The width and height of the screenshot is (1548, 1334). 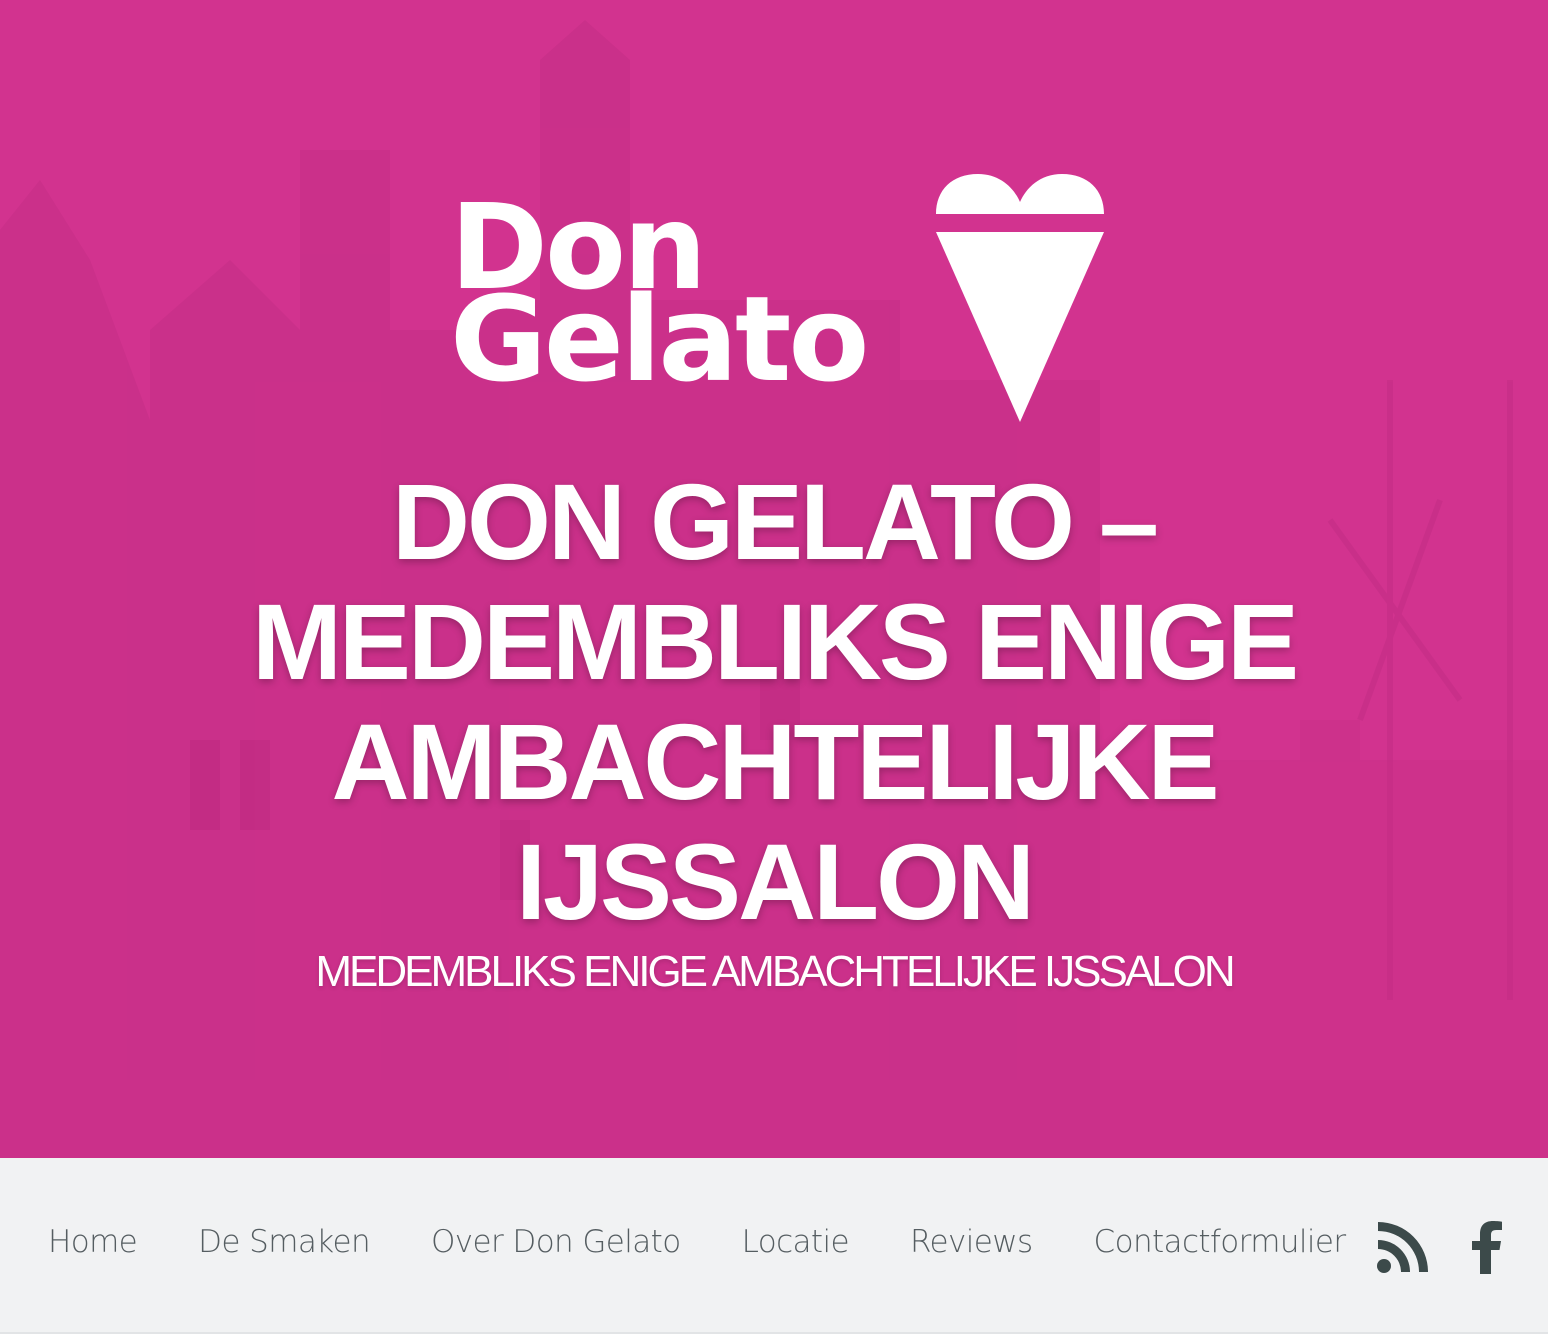 What do you see at coordinates (93, 1242) in the screenshot?
I see `nav-item-home: Home` at bounding box center [93, 1242].